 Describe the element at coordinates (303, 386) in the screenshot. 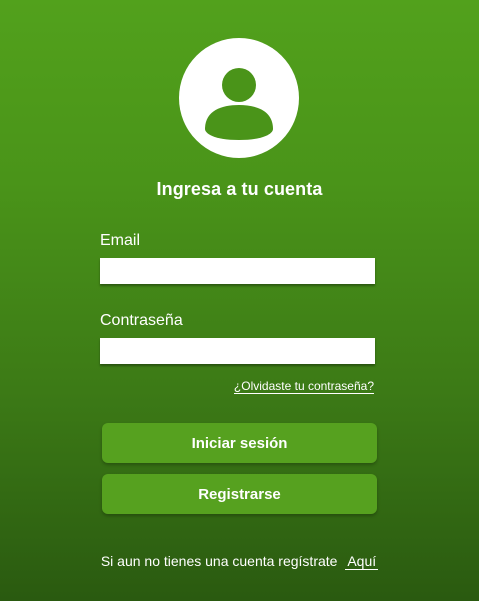

I see `forgot-password-link: ¿Olvidaste tu contraseña?` at that location.